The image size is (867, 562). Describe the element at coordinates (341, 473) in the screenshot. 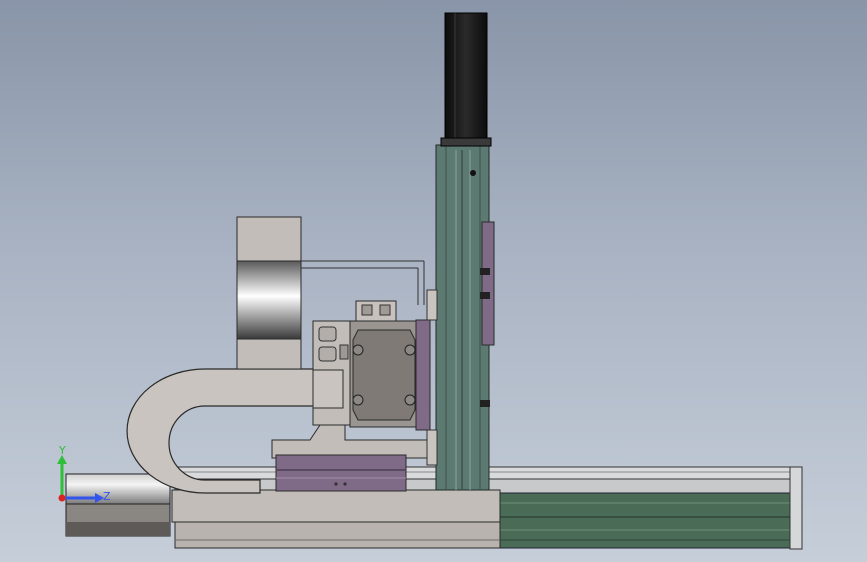

I see `carriage-block` at that location.